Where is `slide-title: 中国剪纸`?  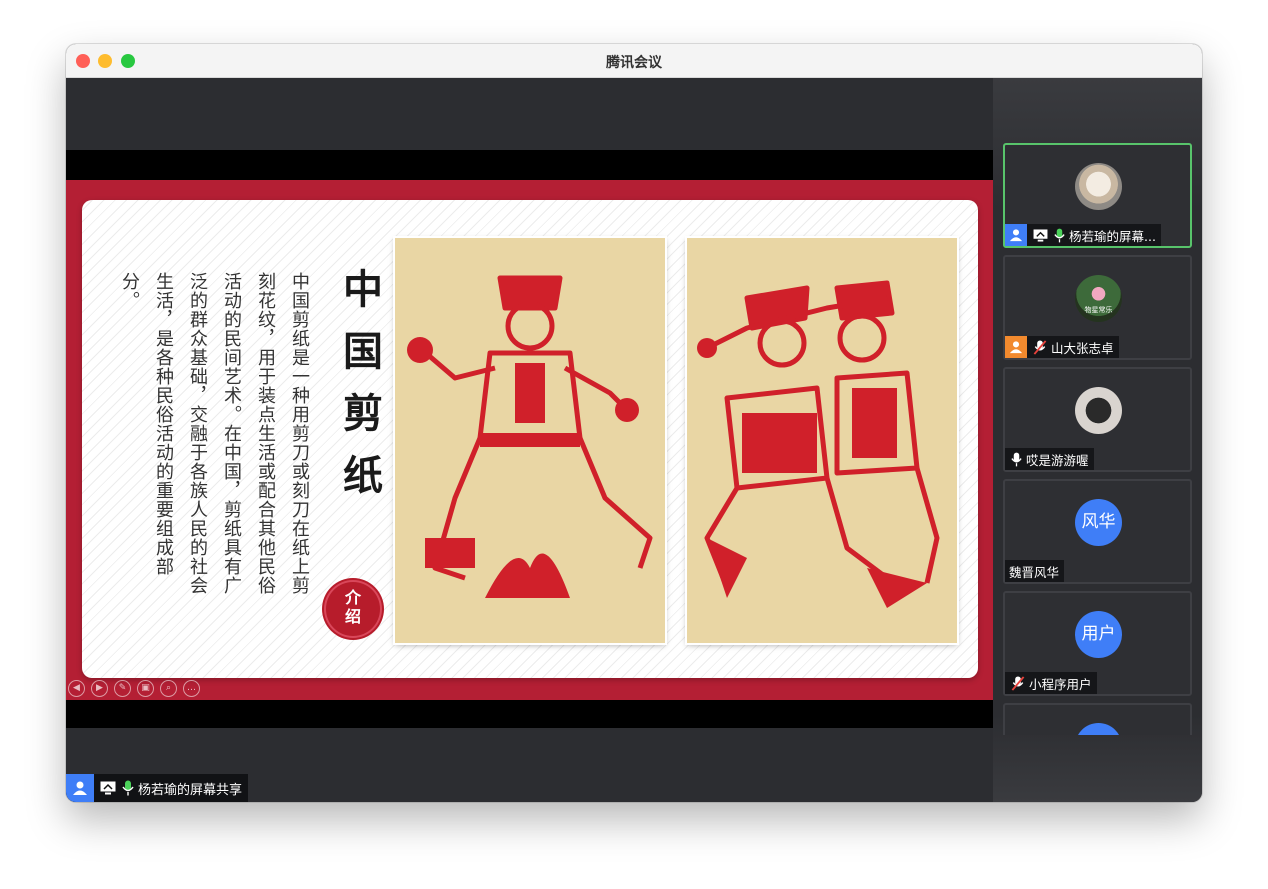 slide-title: 中国剪纸 is located at coordinates (359, 392).